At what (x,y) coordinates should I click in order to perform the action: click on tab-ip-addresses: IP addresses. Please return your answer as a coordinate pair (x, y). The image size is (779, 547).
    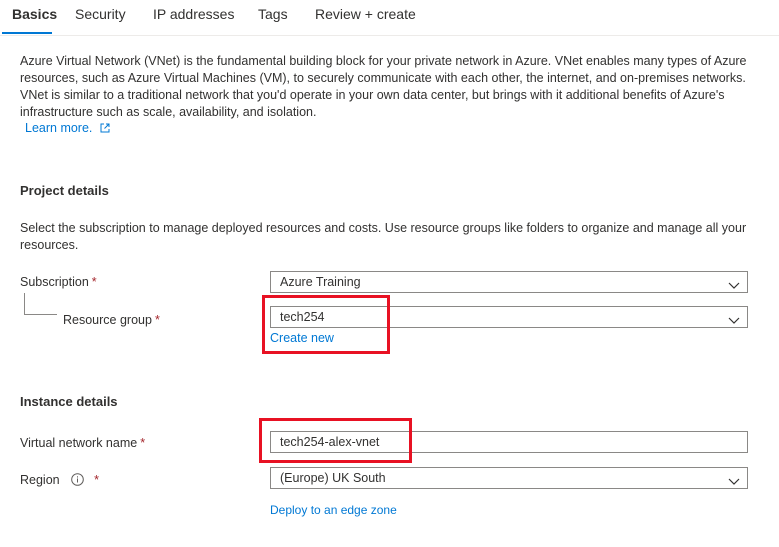
    Looking at the image, I should click on (193, 14).